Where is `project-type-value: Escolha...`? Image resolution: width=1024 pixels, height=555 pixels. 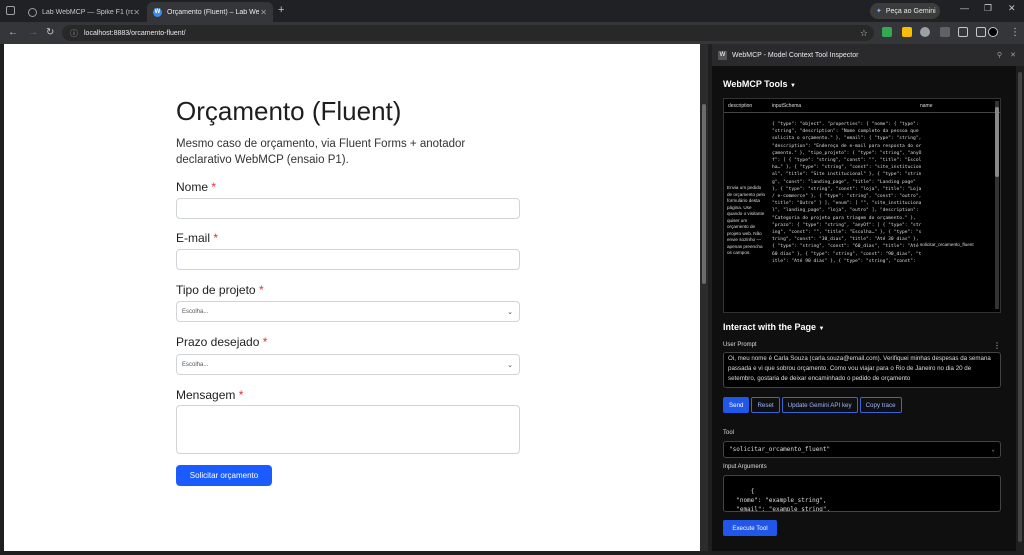
project-type-value: Escolha... is located at coordinates (195, 311).